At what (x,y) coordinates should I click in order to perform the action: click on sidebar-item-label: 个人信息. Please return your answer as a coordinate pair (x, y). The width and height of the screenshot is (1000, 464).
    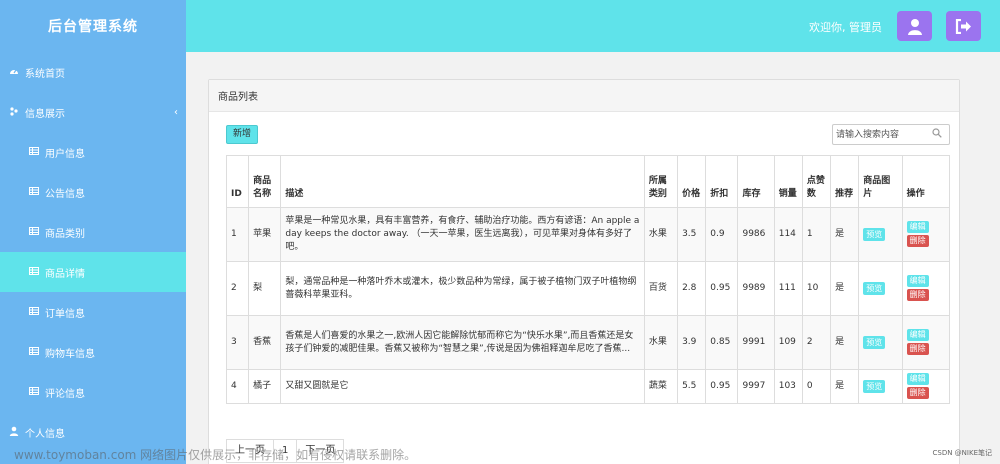
    Looking at the image, I should click on (45, 434).